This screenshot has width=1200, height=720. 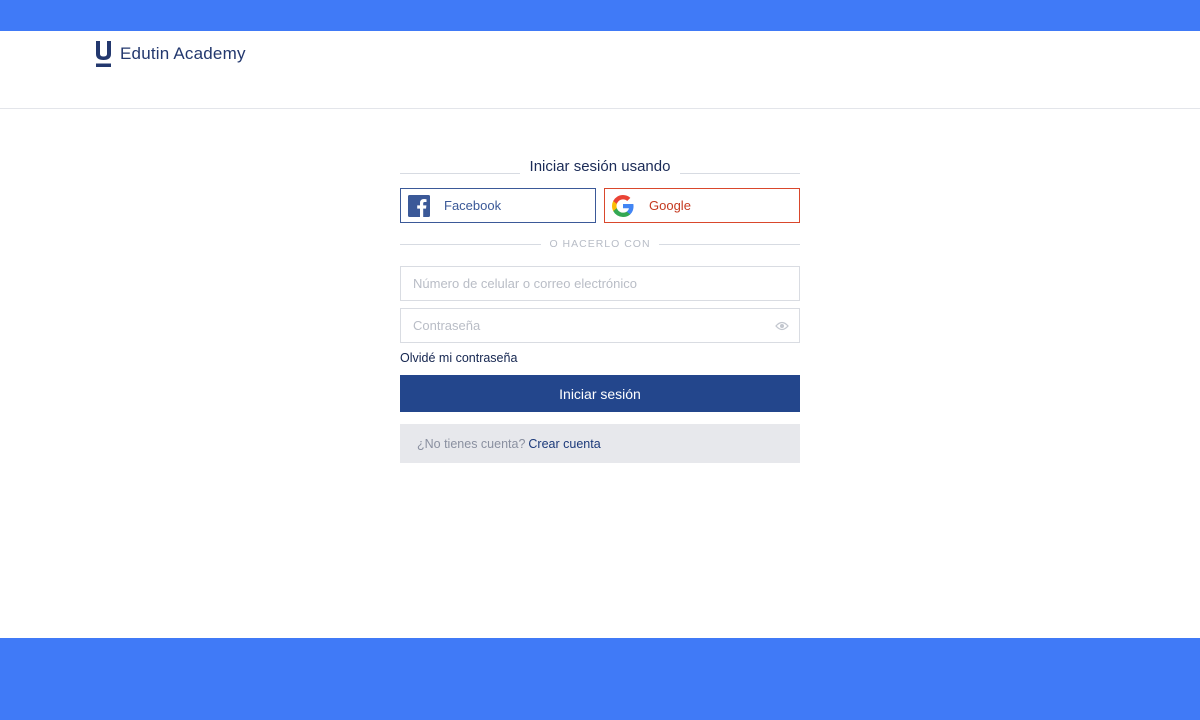 I want to click on eye-icon, so click(x=782, y=326).